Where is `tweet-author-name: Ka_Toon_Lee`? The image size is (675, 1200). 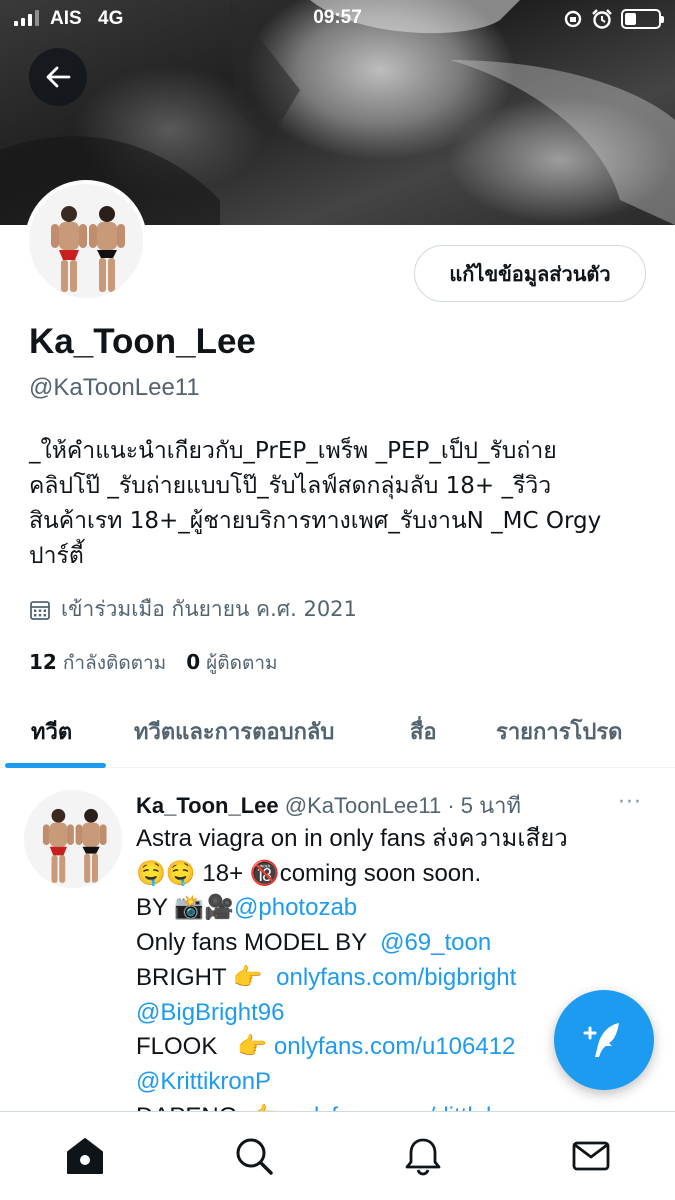
tweet-author-name: Ka_Toon_Lee is located at coordinates (207, 805).